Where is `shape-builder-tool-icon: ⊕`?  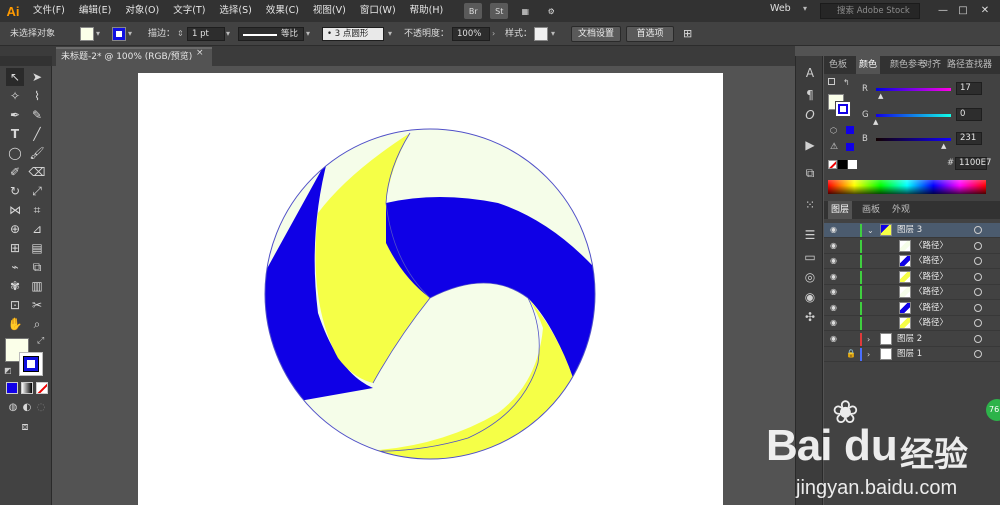
shape-builder-tool-icon: ⊕ is located at coordinates (15, 229).